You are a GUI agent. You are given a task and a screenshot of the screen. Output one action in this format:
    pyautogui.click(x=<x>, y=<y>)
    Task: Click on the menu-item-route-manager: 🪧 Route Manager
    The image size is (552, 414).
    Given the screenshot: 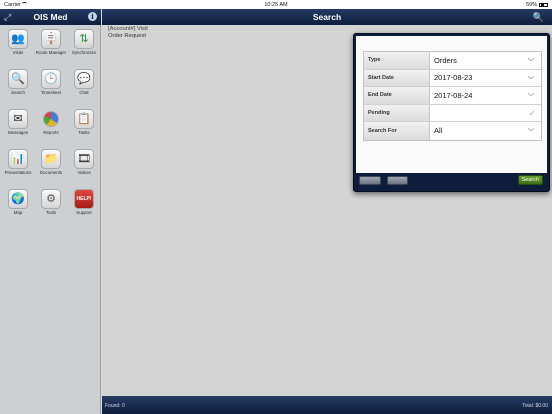 What is the action you would take?
    pyautogui.click(x=51, y=47)
    